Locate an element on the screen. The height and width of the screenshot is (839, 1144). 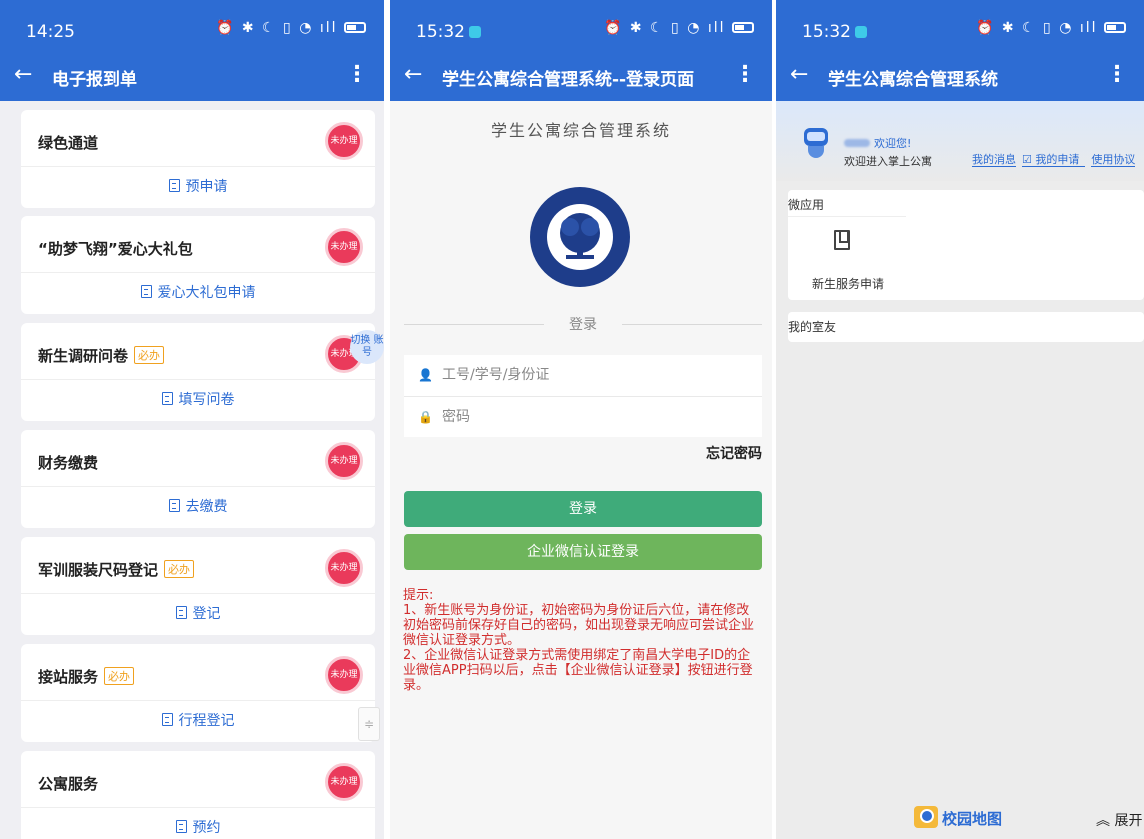
welcome-subtitle: 欢迎进入掌上公寓 is located at coordinates (888, 161).